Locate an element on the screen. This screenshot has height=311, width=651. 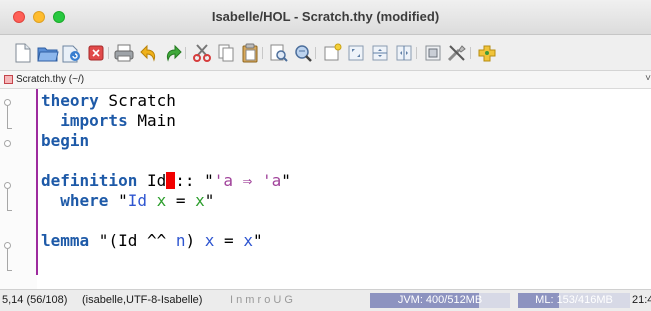
code-line: where "Id x = x" is located at coordinates (127, 201).